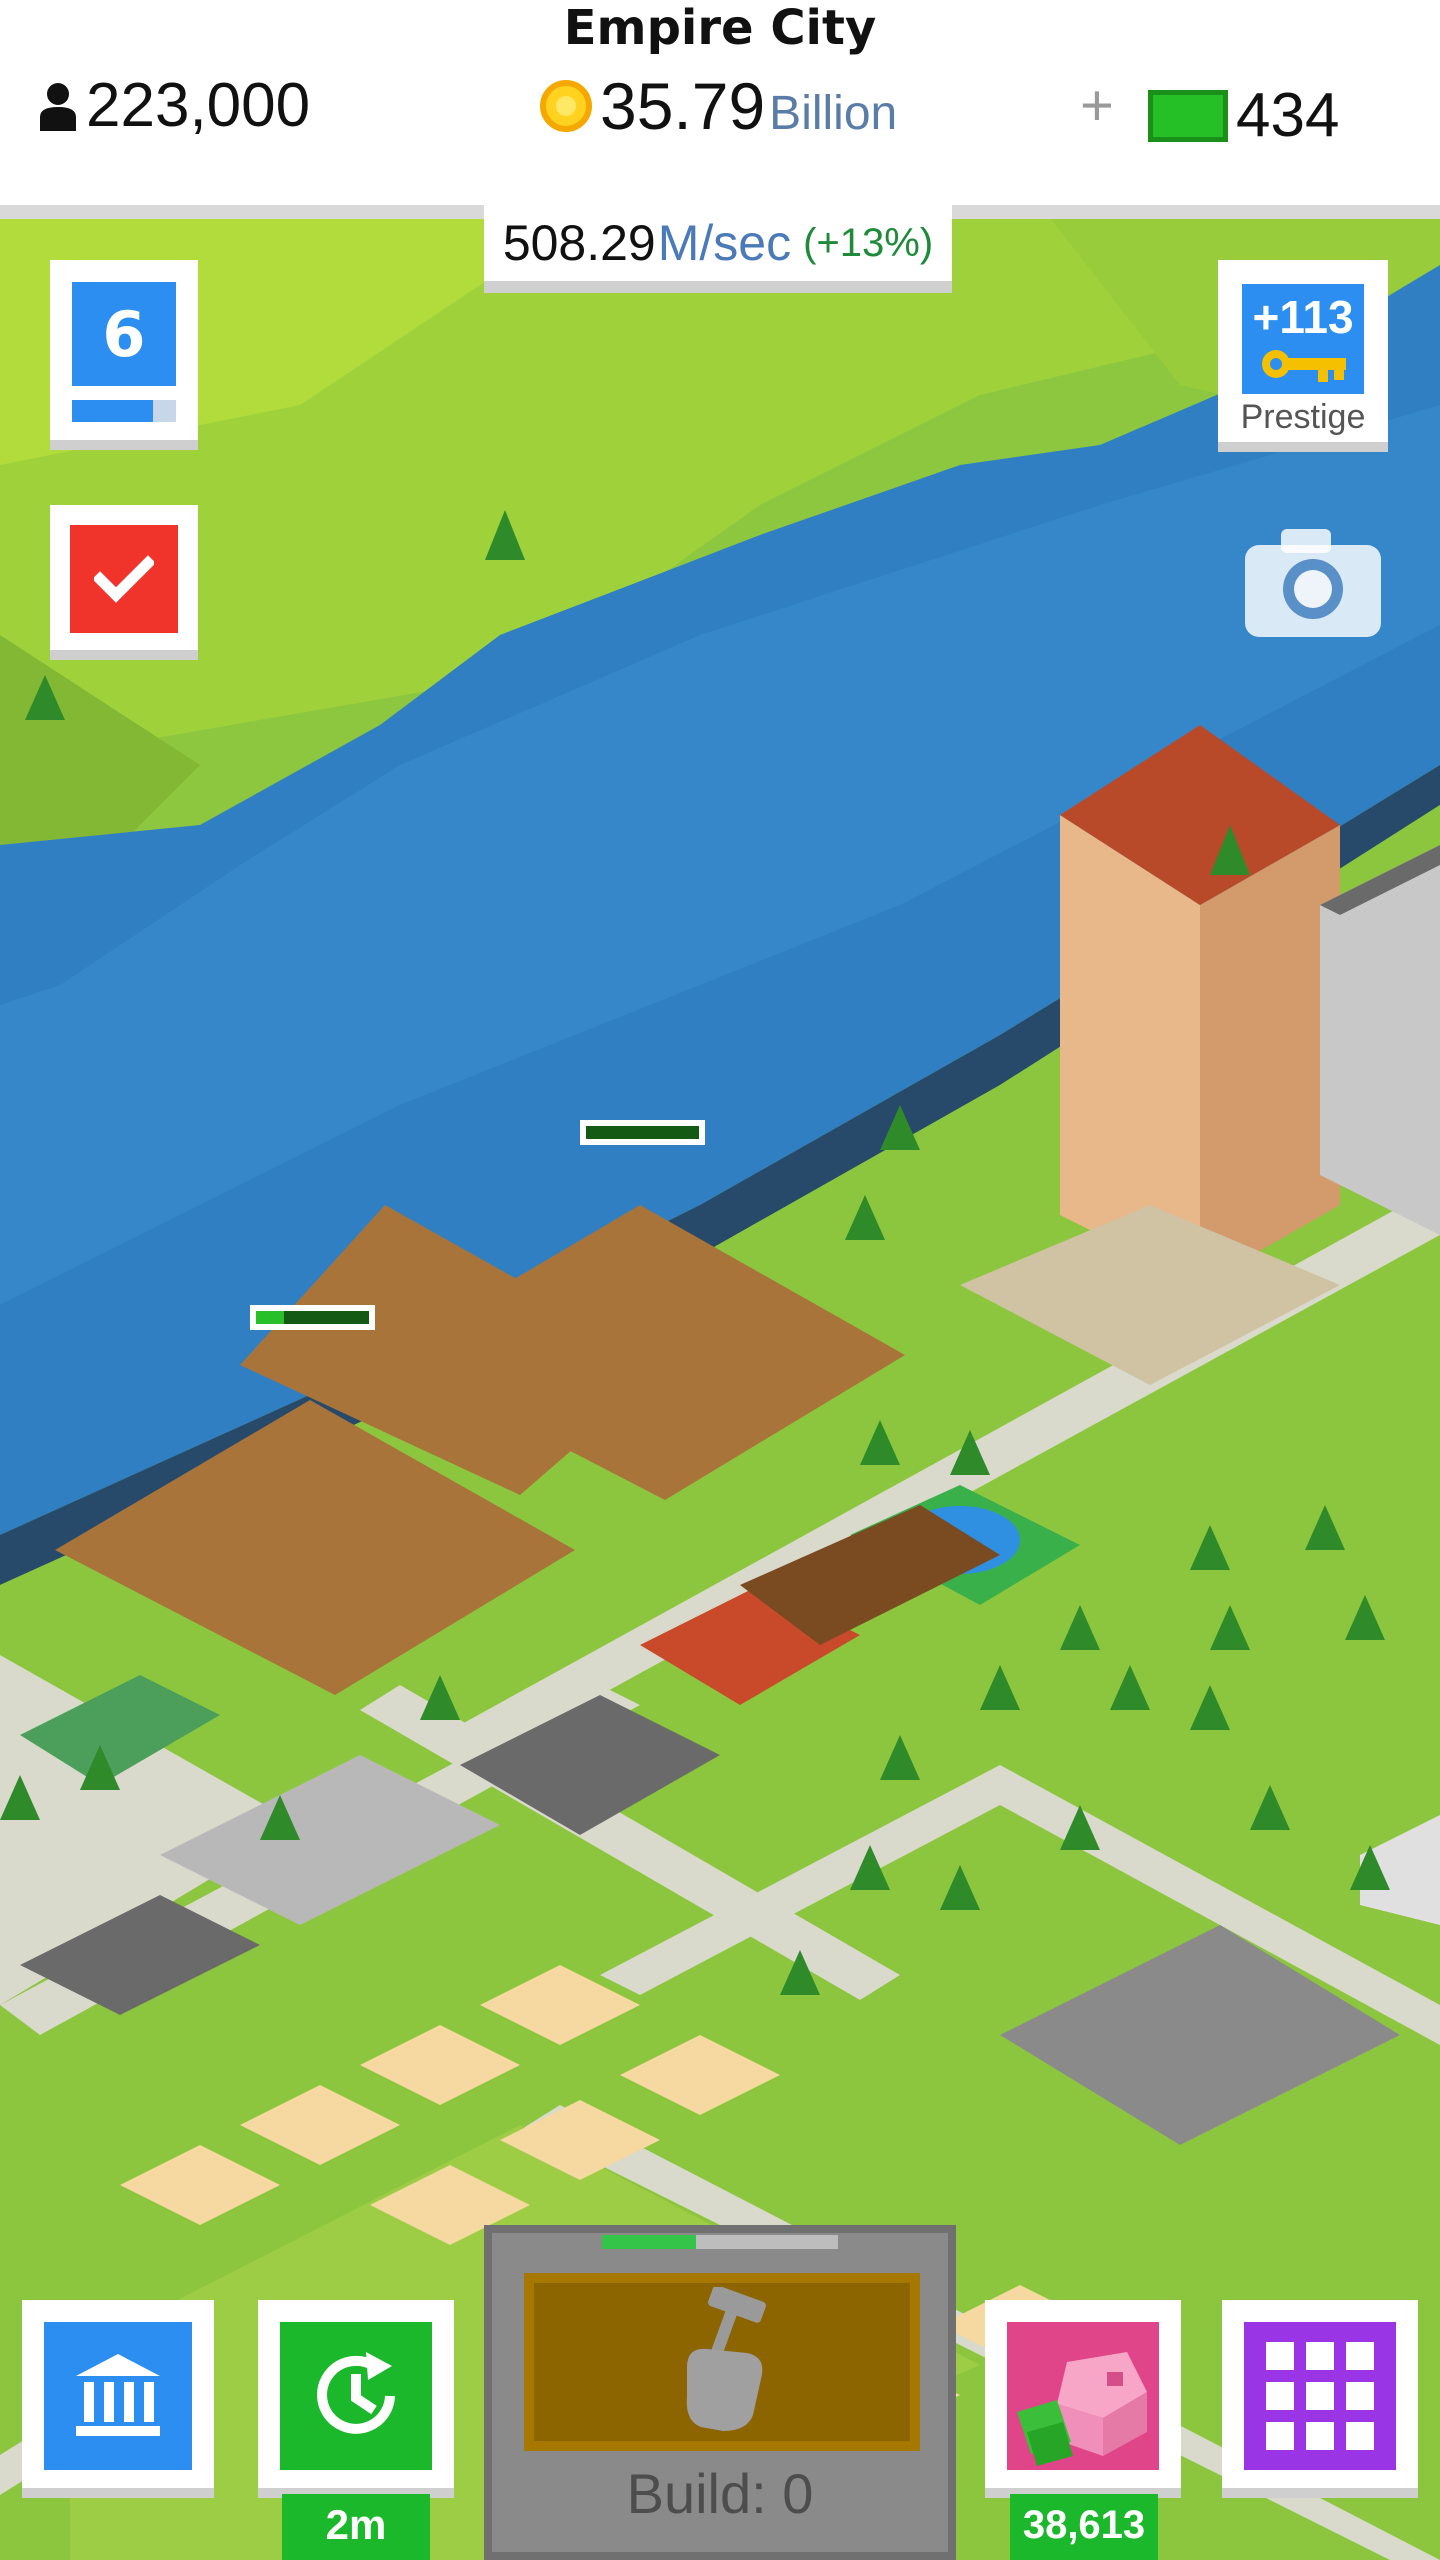 The image size is (1440, 2560). I want to click on level-number: 6, so click(124, 334).